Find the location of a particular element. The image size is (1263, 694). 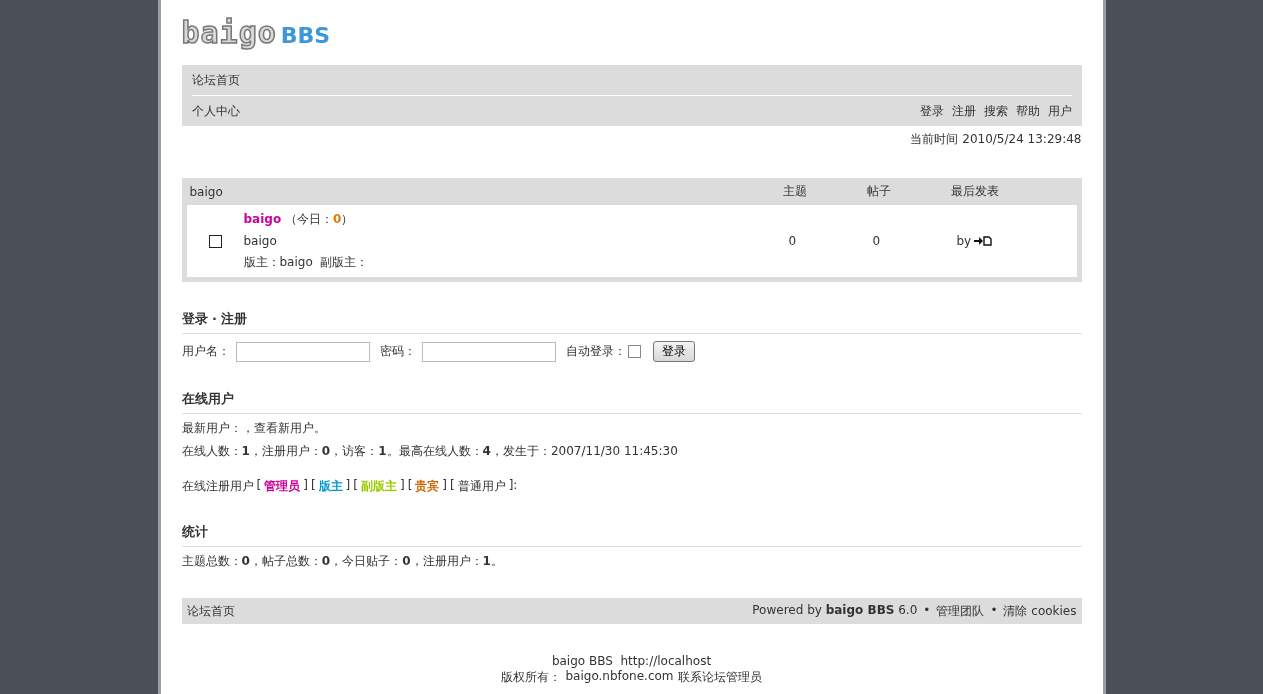

username-field is located at coordinates (302, 351).